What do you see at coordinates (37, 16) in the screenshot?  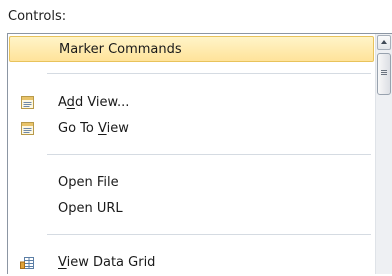 I see `controls-header: Controls:` at bounding box center [37, 16].